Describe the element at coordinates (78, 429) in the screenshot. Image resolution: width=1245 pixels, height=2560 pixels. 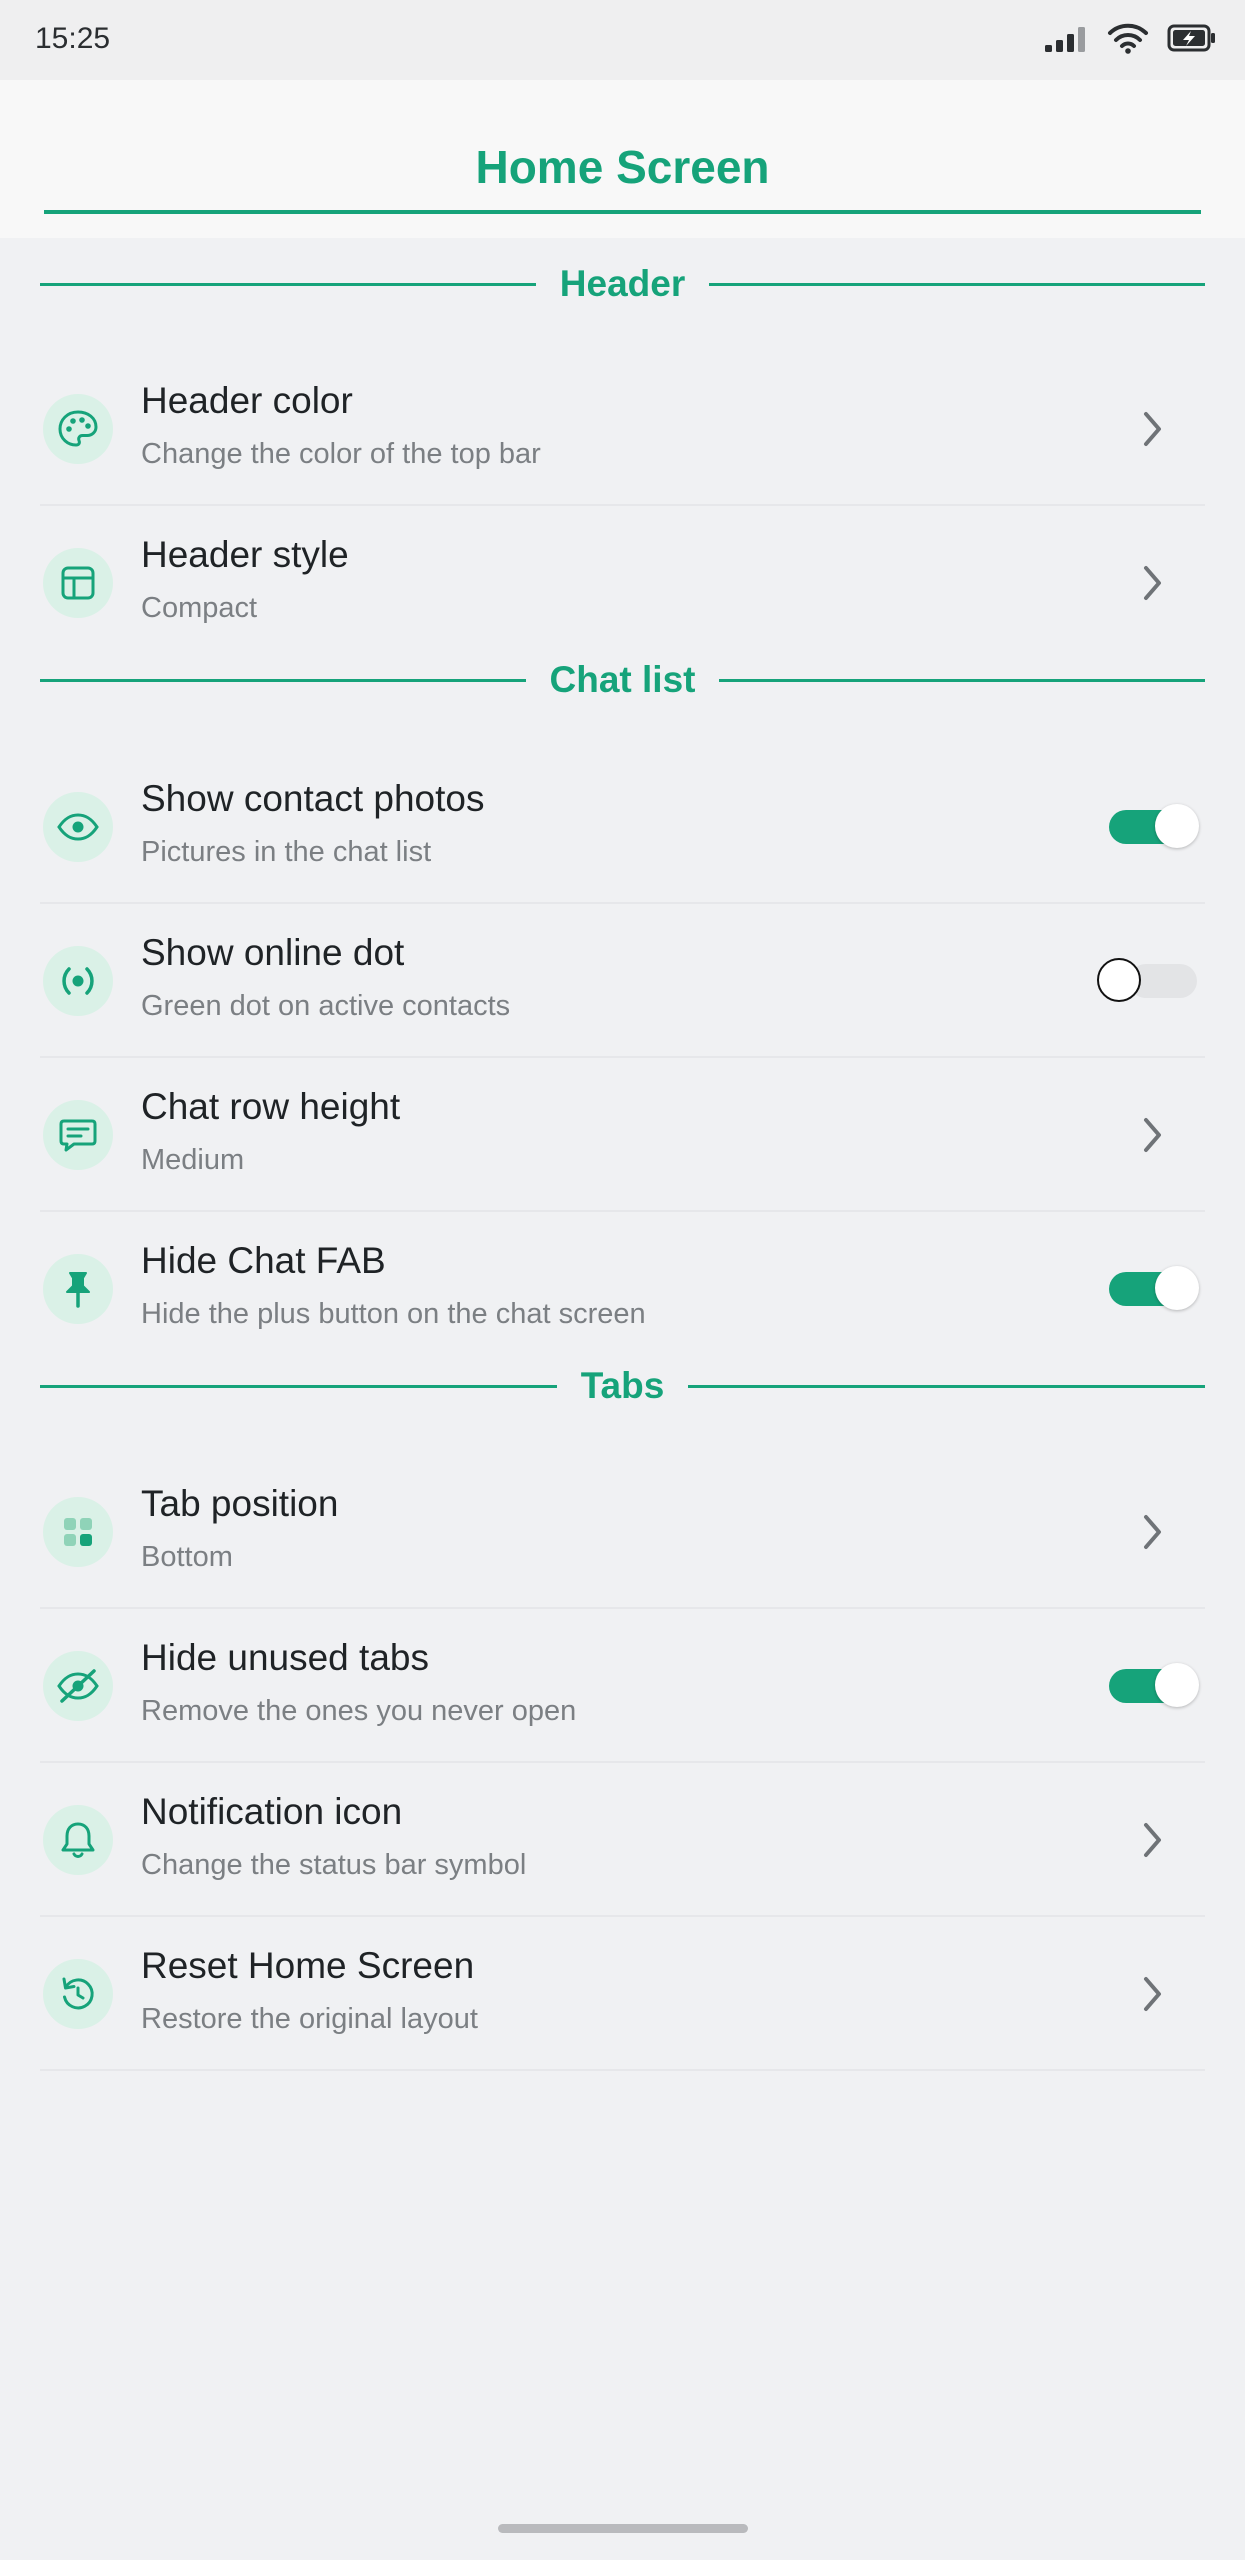
I see `palette-icon` at that location.